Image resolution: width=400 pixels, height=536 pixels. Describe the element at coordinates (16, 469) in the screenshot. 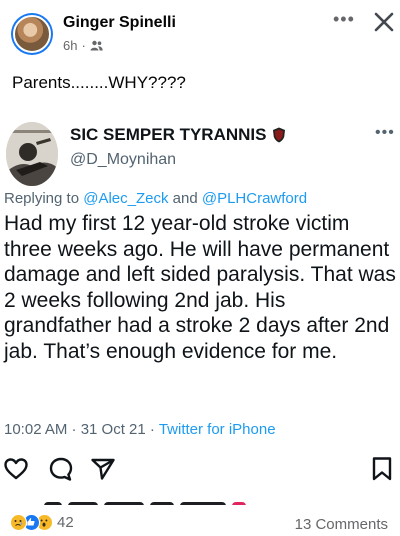

I see `heart-icon` at that location.